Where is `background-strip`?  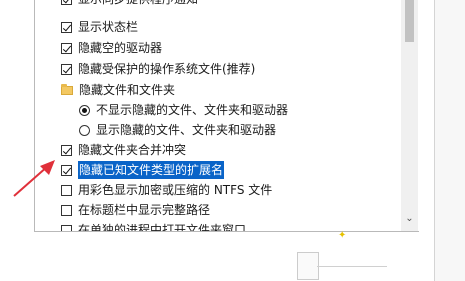 background-strip is located at coordinates (450, 140).